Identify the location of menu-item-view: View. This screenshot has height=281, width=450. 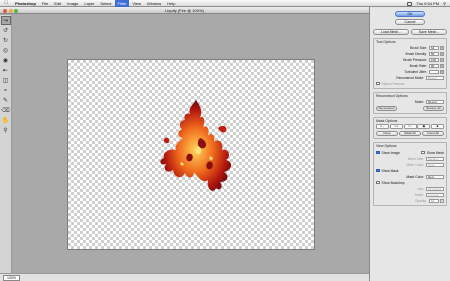
(136, 3).